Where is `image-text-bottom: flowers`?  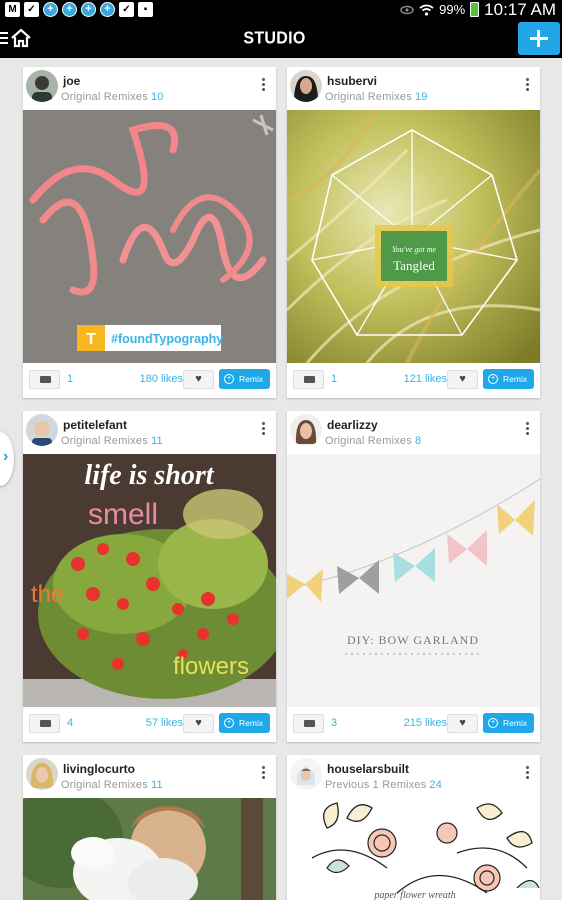
image-text-bottom: flowers is located at coordinates (211, 666).